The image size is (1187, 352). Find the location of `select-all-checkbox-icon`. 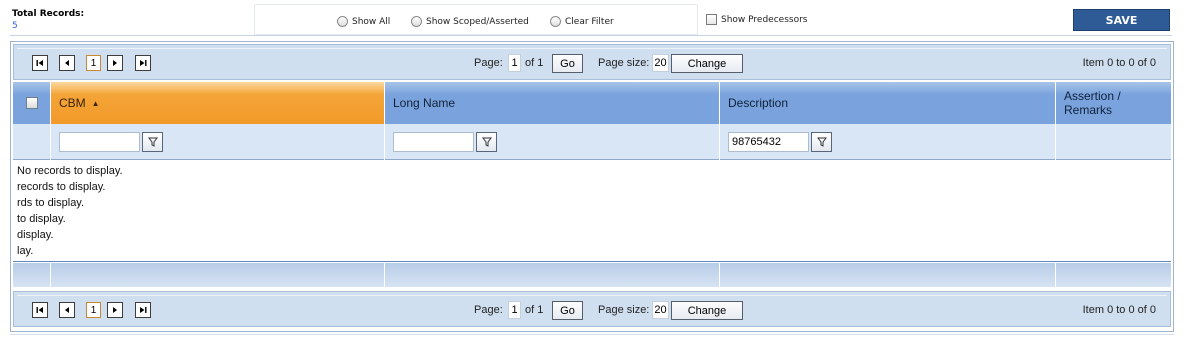

select-all-checkbox-icon is located at coordinates (31, 103).